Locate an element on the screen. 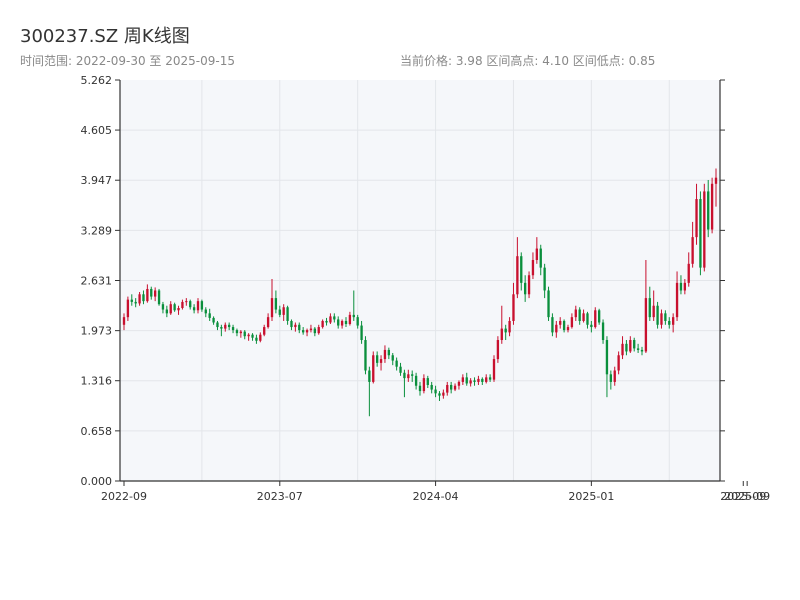 This screenshot has width=800, height=600. y-tick-label: 0.658 is located at coordinates (97, 431).